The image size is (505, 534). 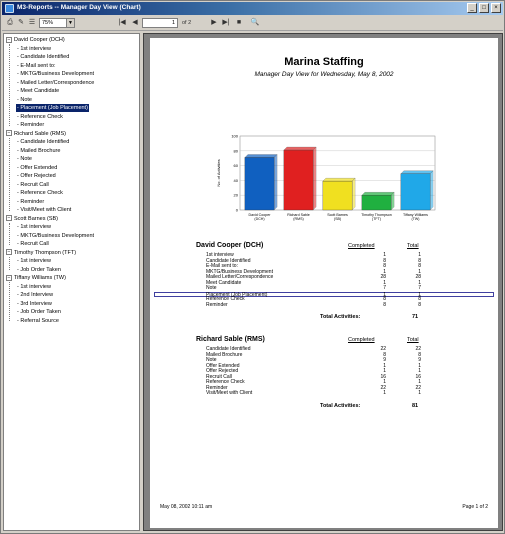 I want to click on tree-item: - Offer Rejected, so click(x=36, y=176).